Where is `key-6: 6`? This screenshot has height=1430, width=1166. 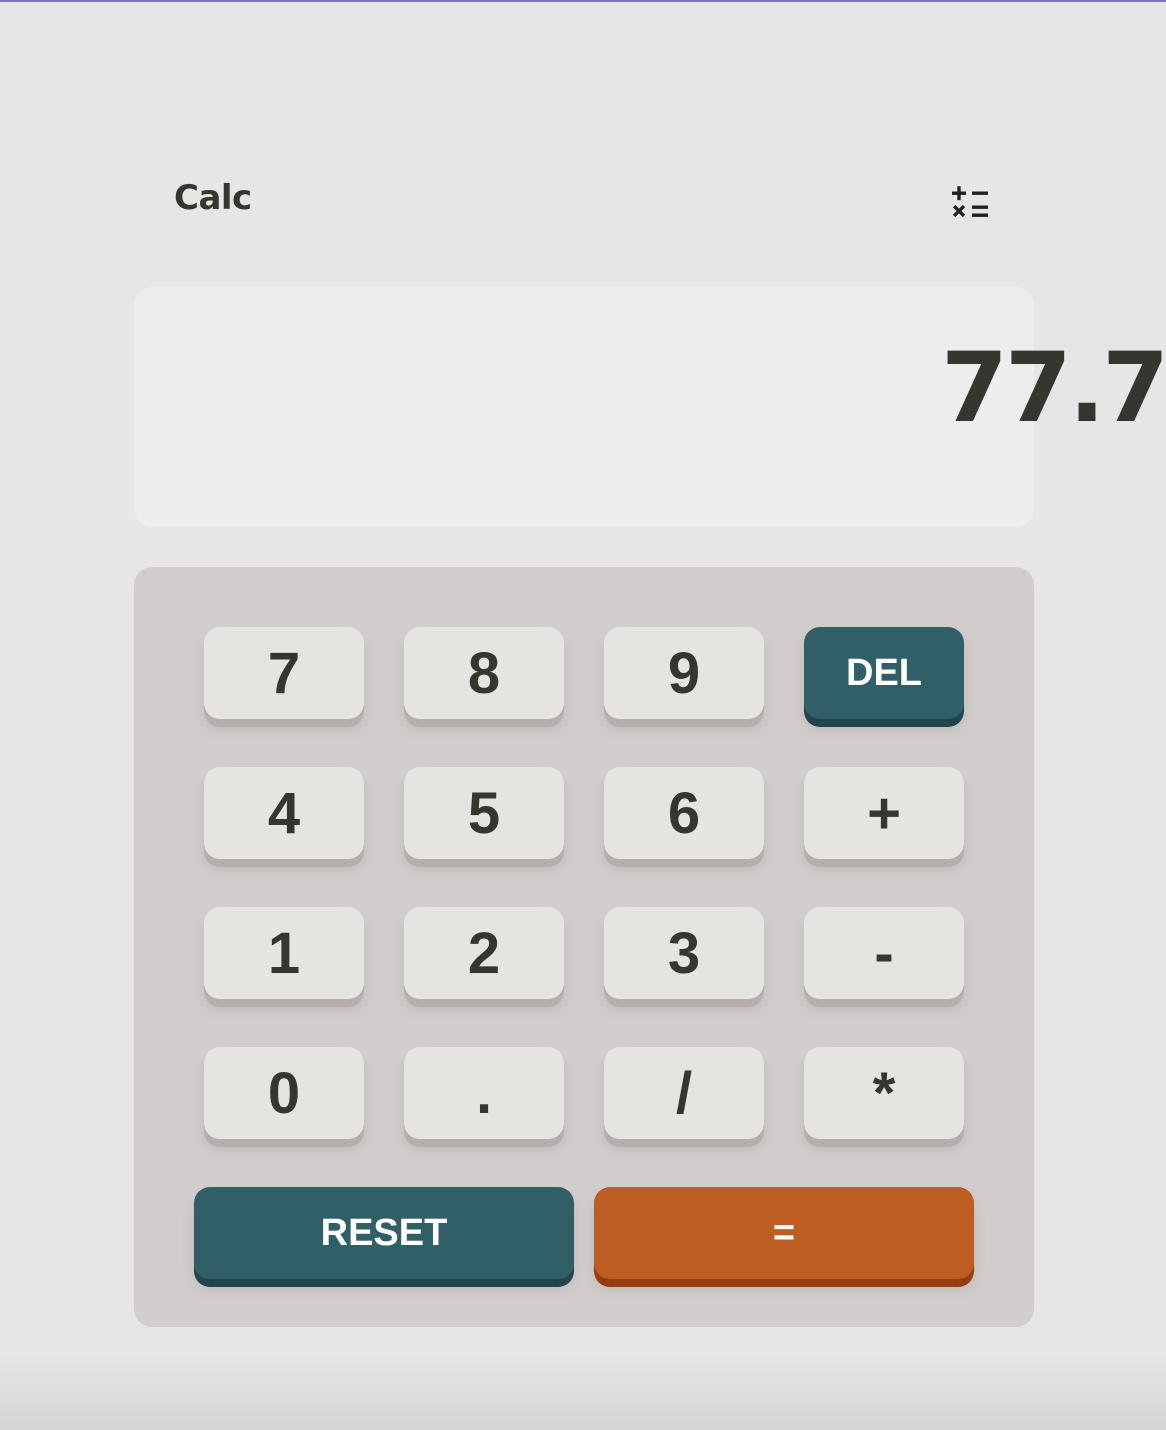 key-6: 6 is located at coordinates (684, 813).